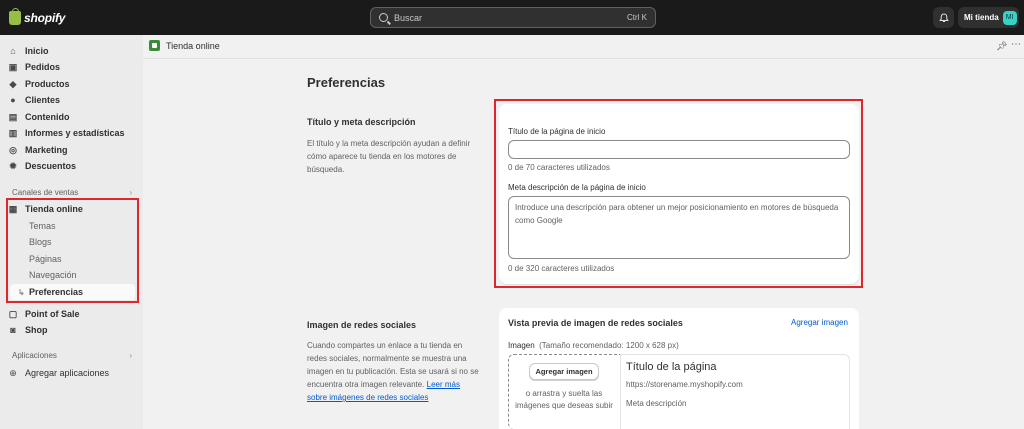  What do you see at coordinates (46, 150) in the screenshot?
I see `sidebar-item-label: Marketing` at bounding box center [46, 150].